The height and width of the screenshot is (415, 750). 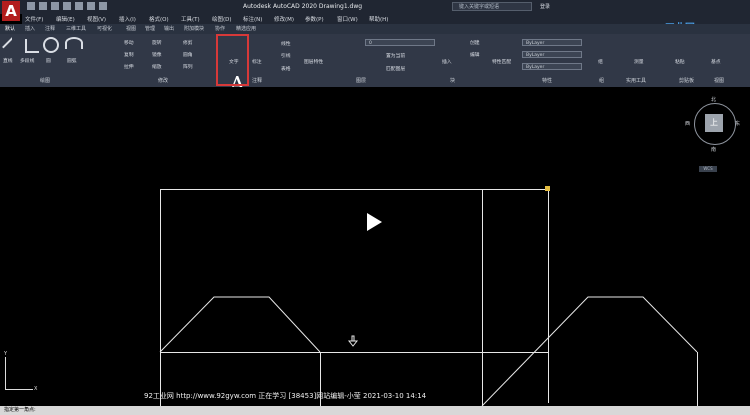 I want to click on undo-icon, so click(x=91, y=6).